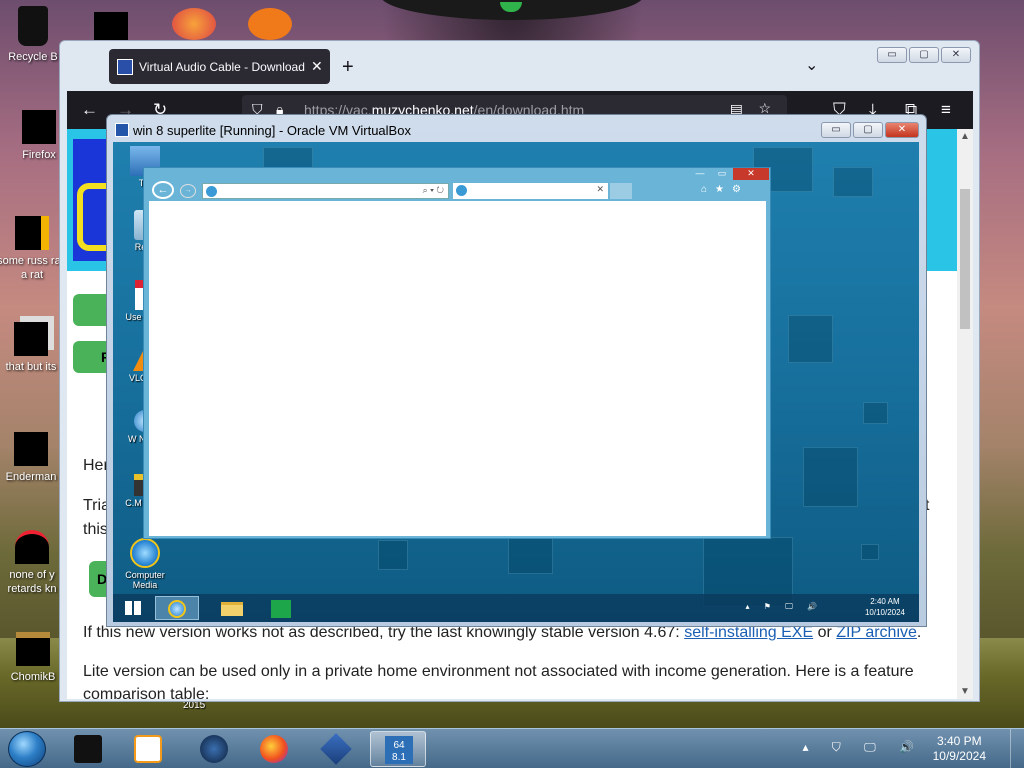  I want to click on guest-taskbar-explorer, so click(231, 608).